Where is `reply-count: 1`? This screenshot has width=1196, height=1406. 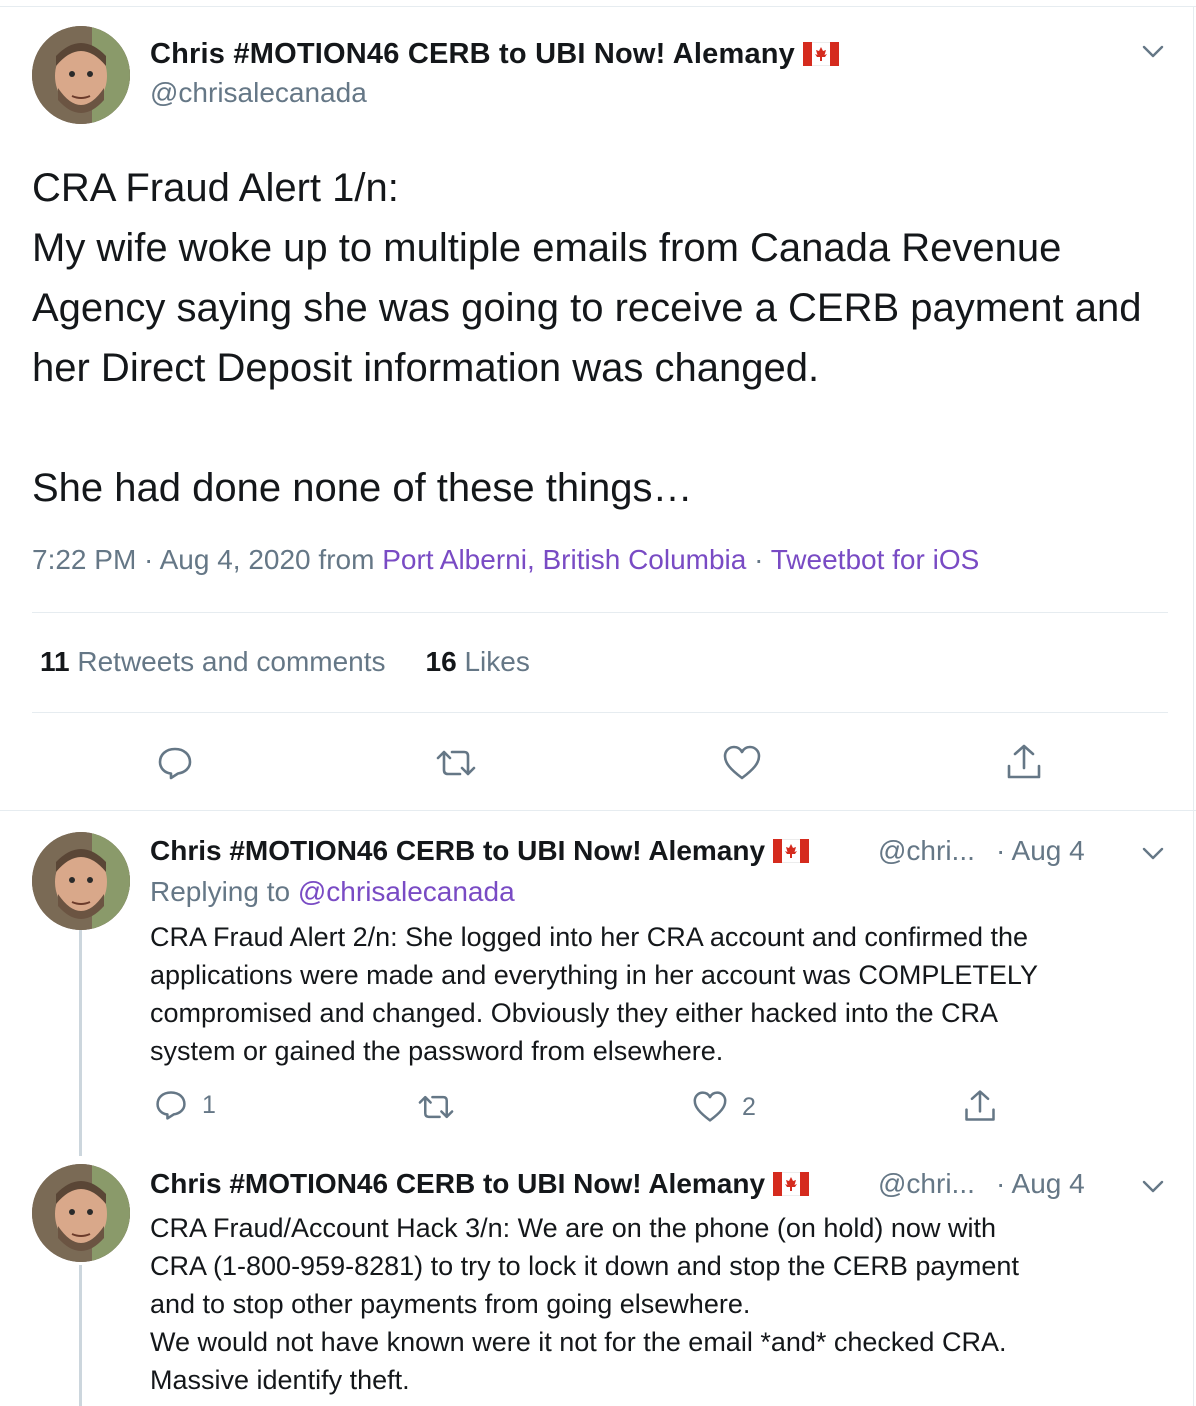 reply-count: 1 is located at coordinates (209, 1104).